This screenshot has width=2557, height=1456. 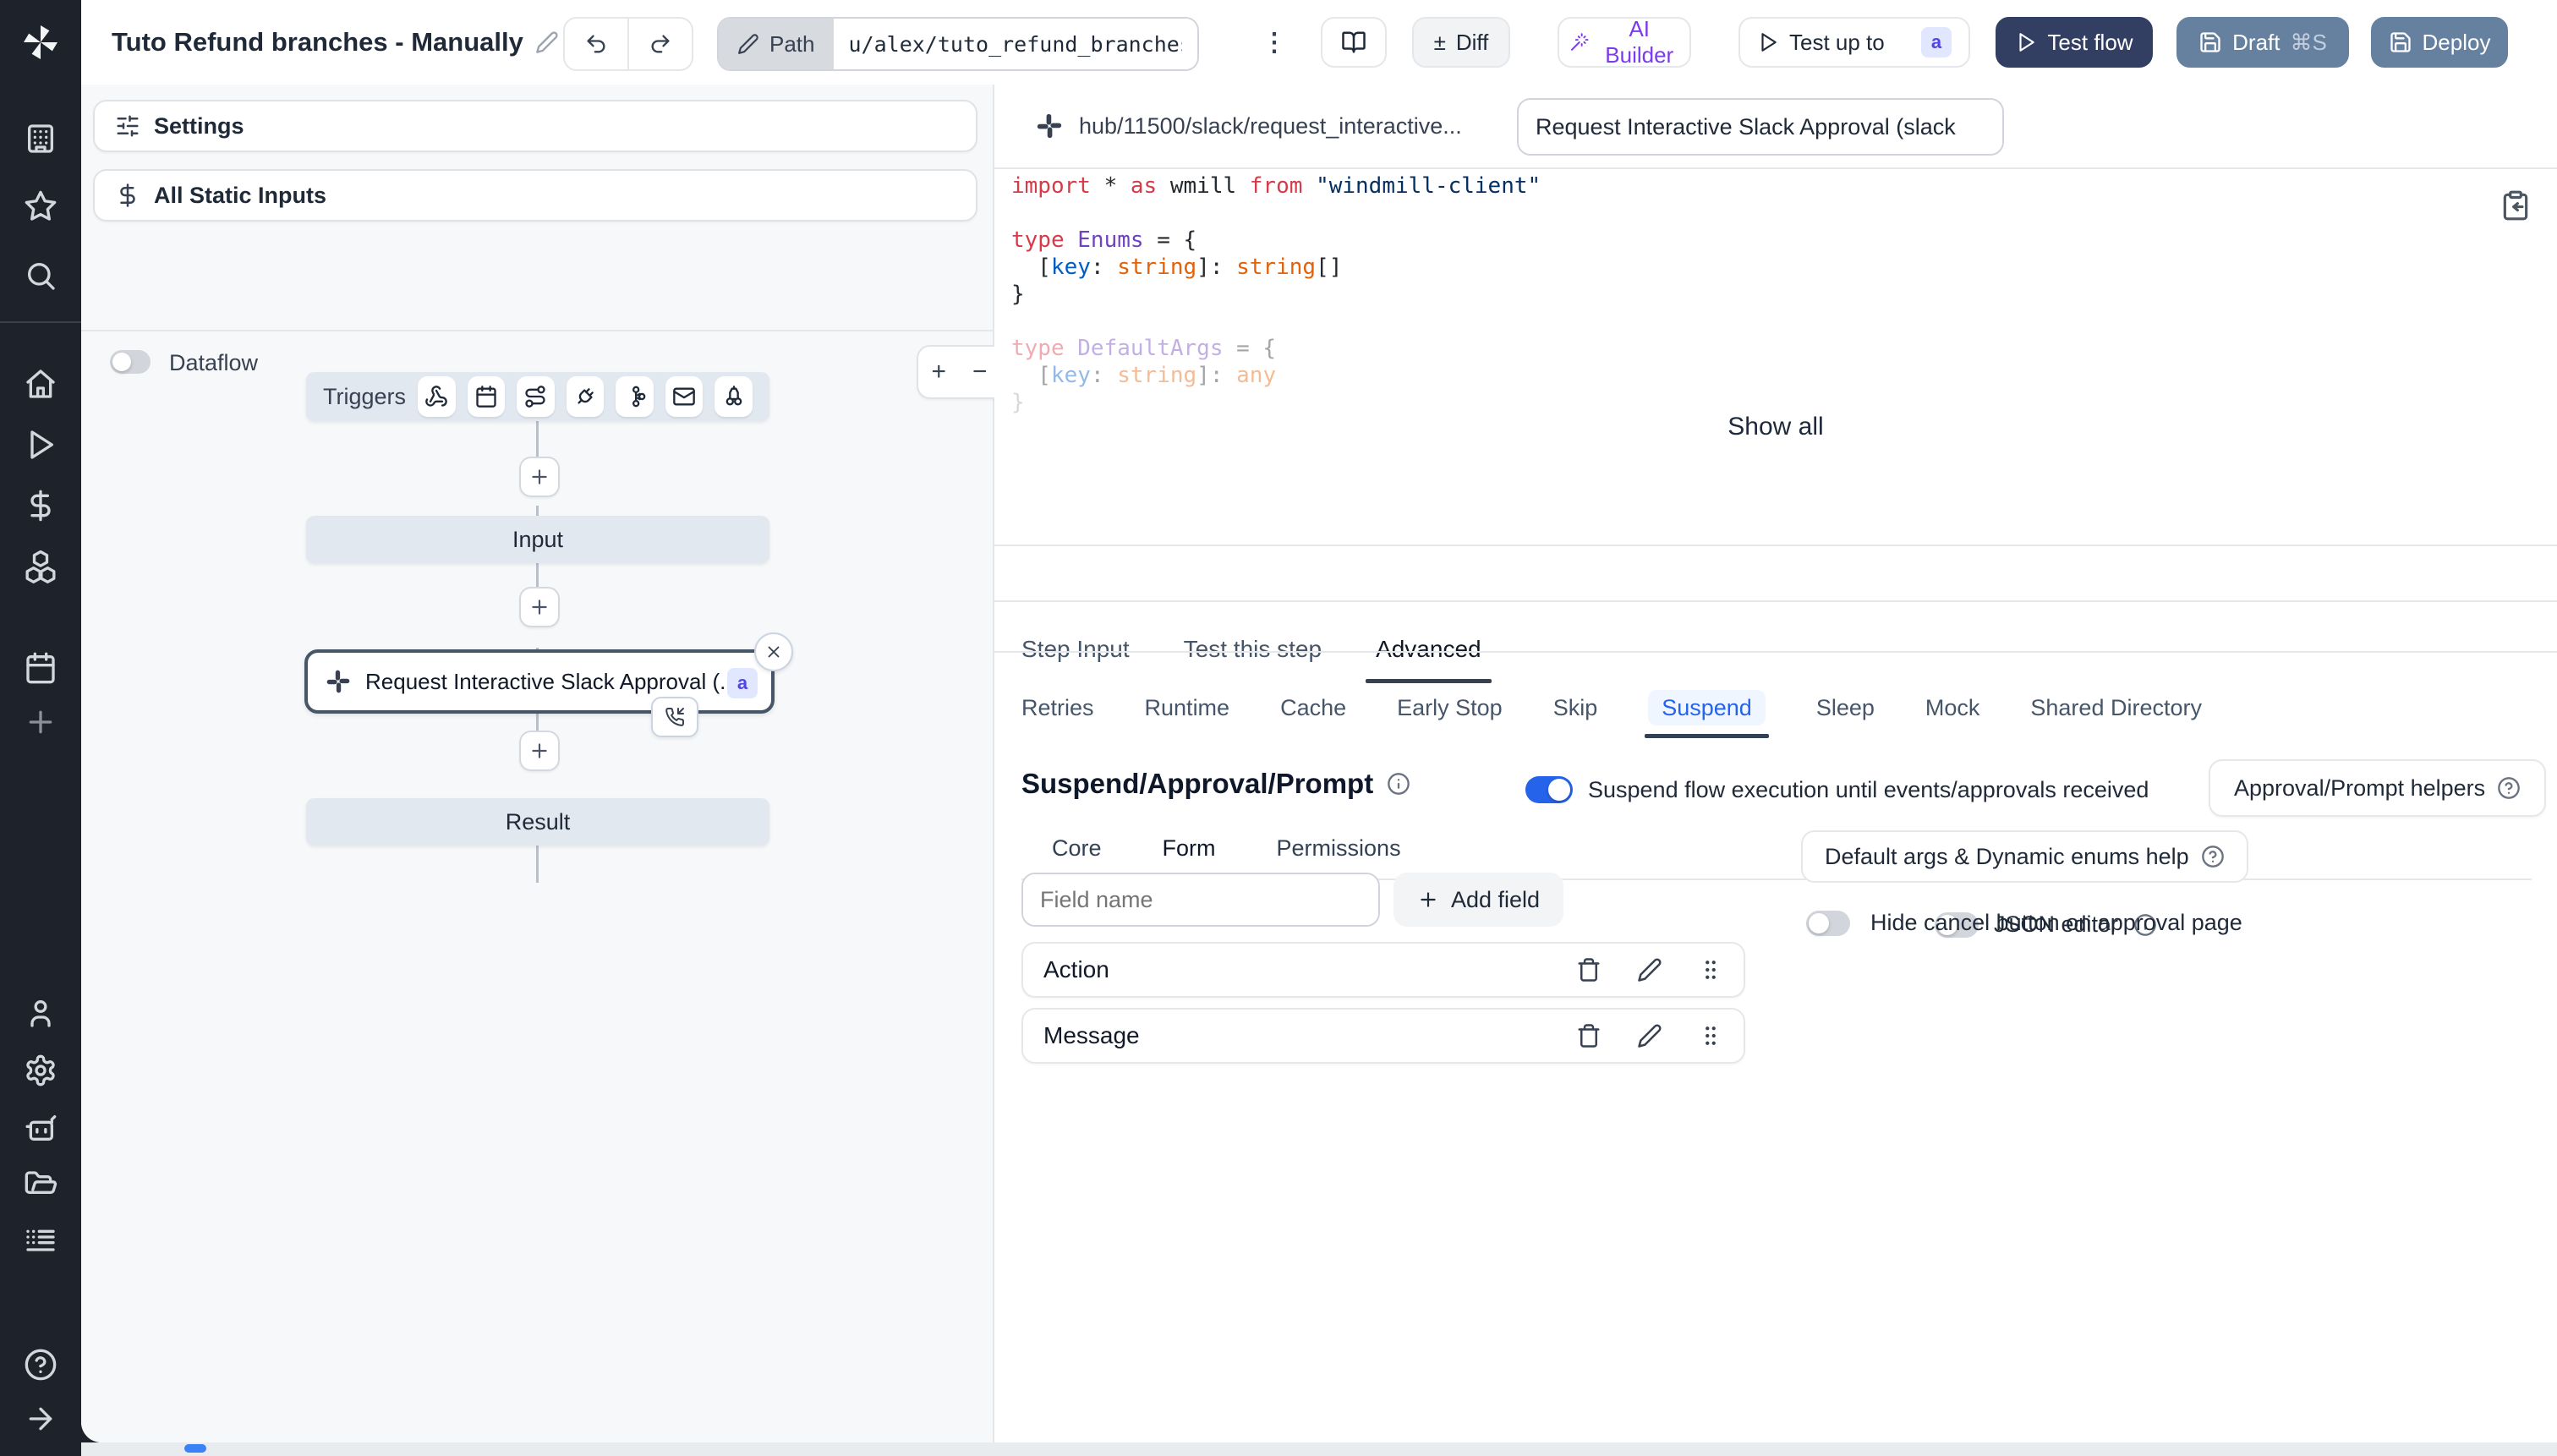 I want to click on panel-divider, so click(x=537, y=330).